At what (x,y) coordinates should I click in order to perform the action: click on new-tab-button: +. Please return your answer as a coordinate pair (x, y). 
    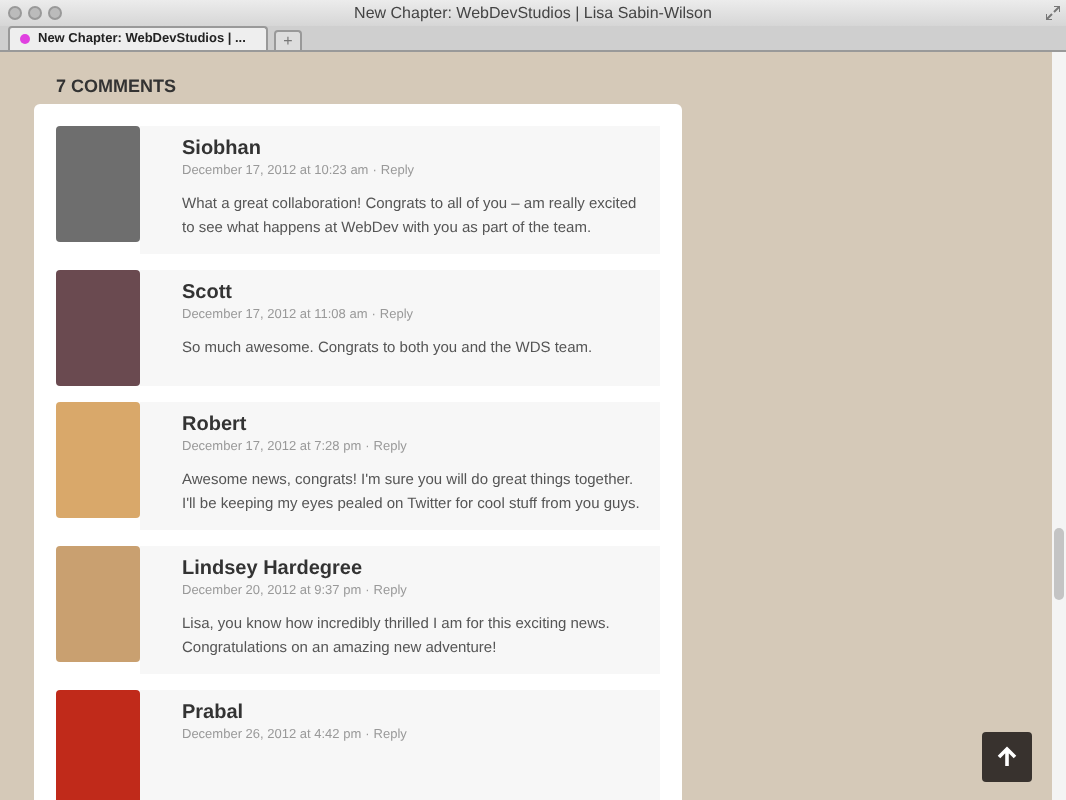
    Looking at the image, I should click on (288, 40).